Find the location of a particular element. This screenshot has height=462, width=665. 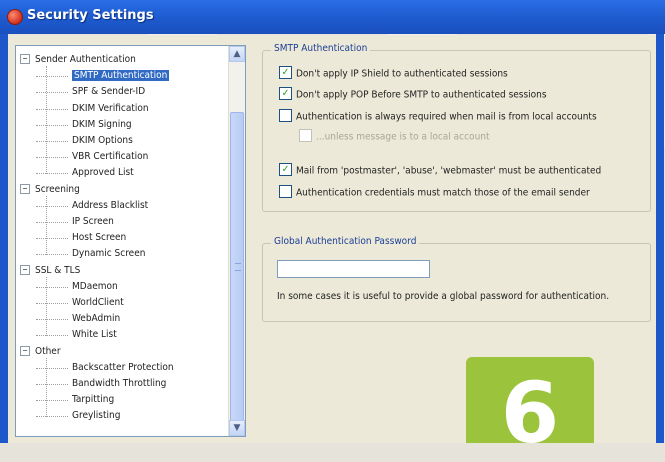

tree-group: − Screening is located at coordinates (50, 189).